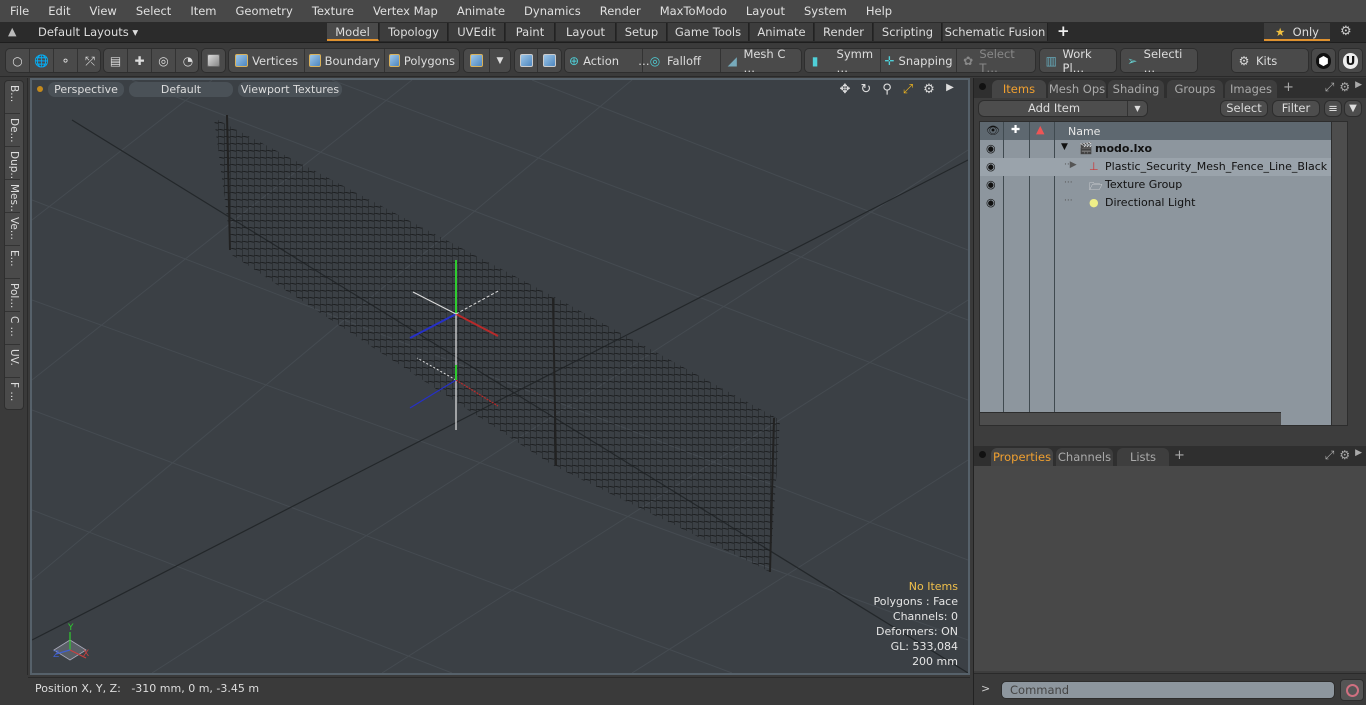  What do you see at coordinates (1244, 108) in the screenshot?
I see `select-button: Select` at bounding box center [1244, 108].